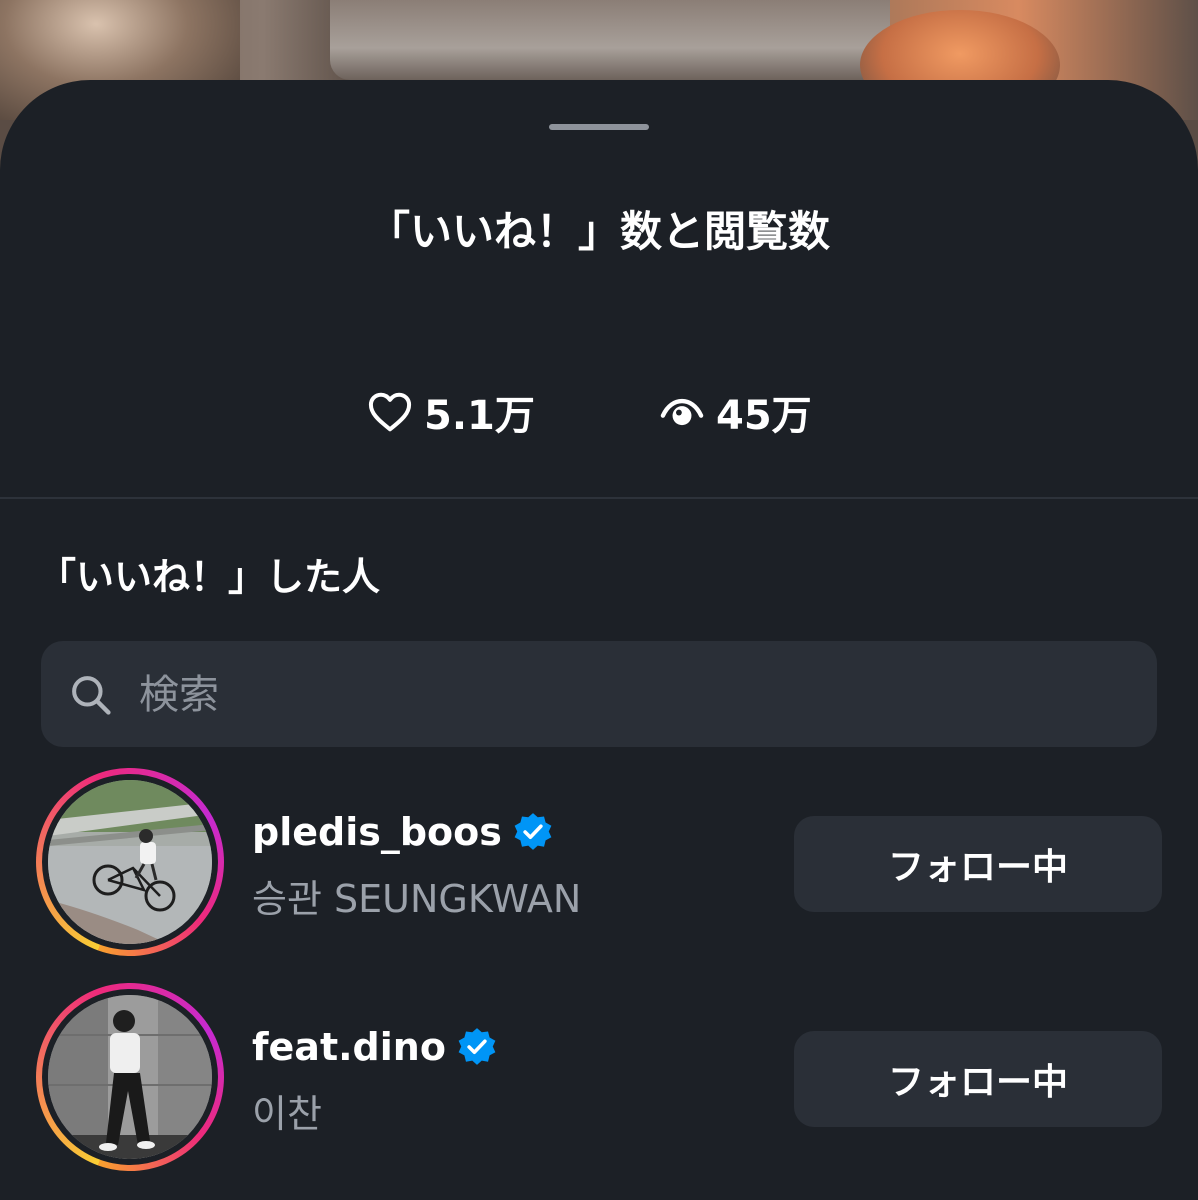  I want to click on likes-count: 5.1万, so click(479, 416).